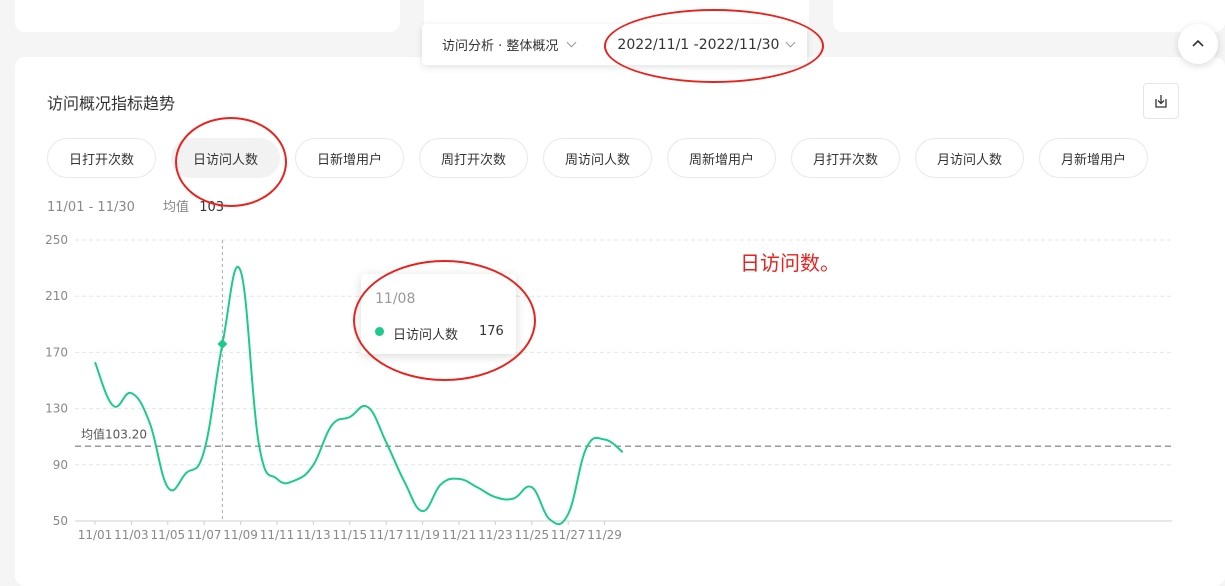 This screenshot has width=1225, height=586. What do you see at coordinates (60, 465) in the screenshot?
I see `y-tick-label: 90` at bounding box center [60, 465].